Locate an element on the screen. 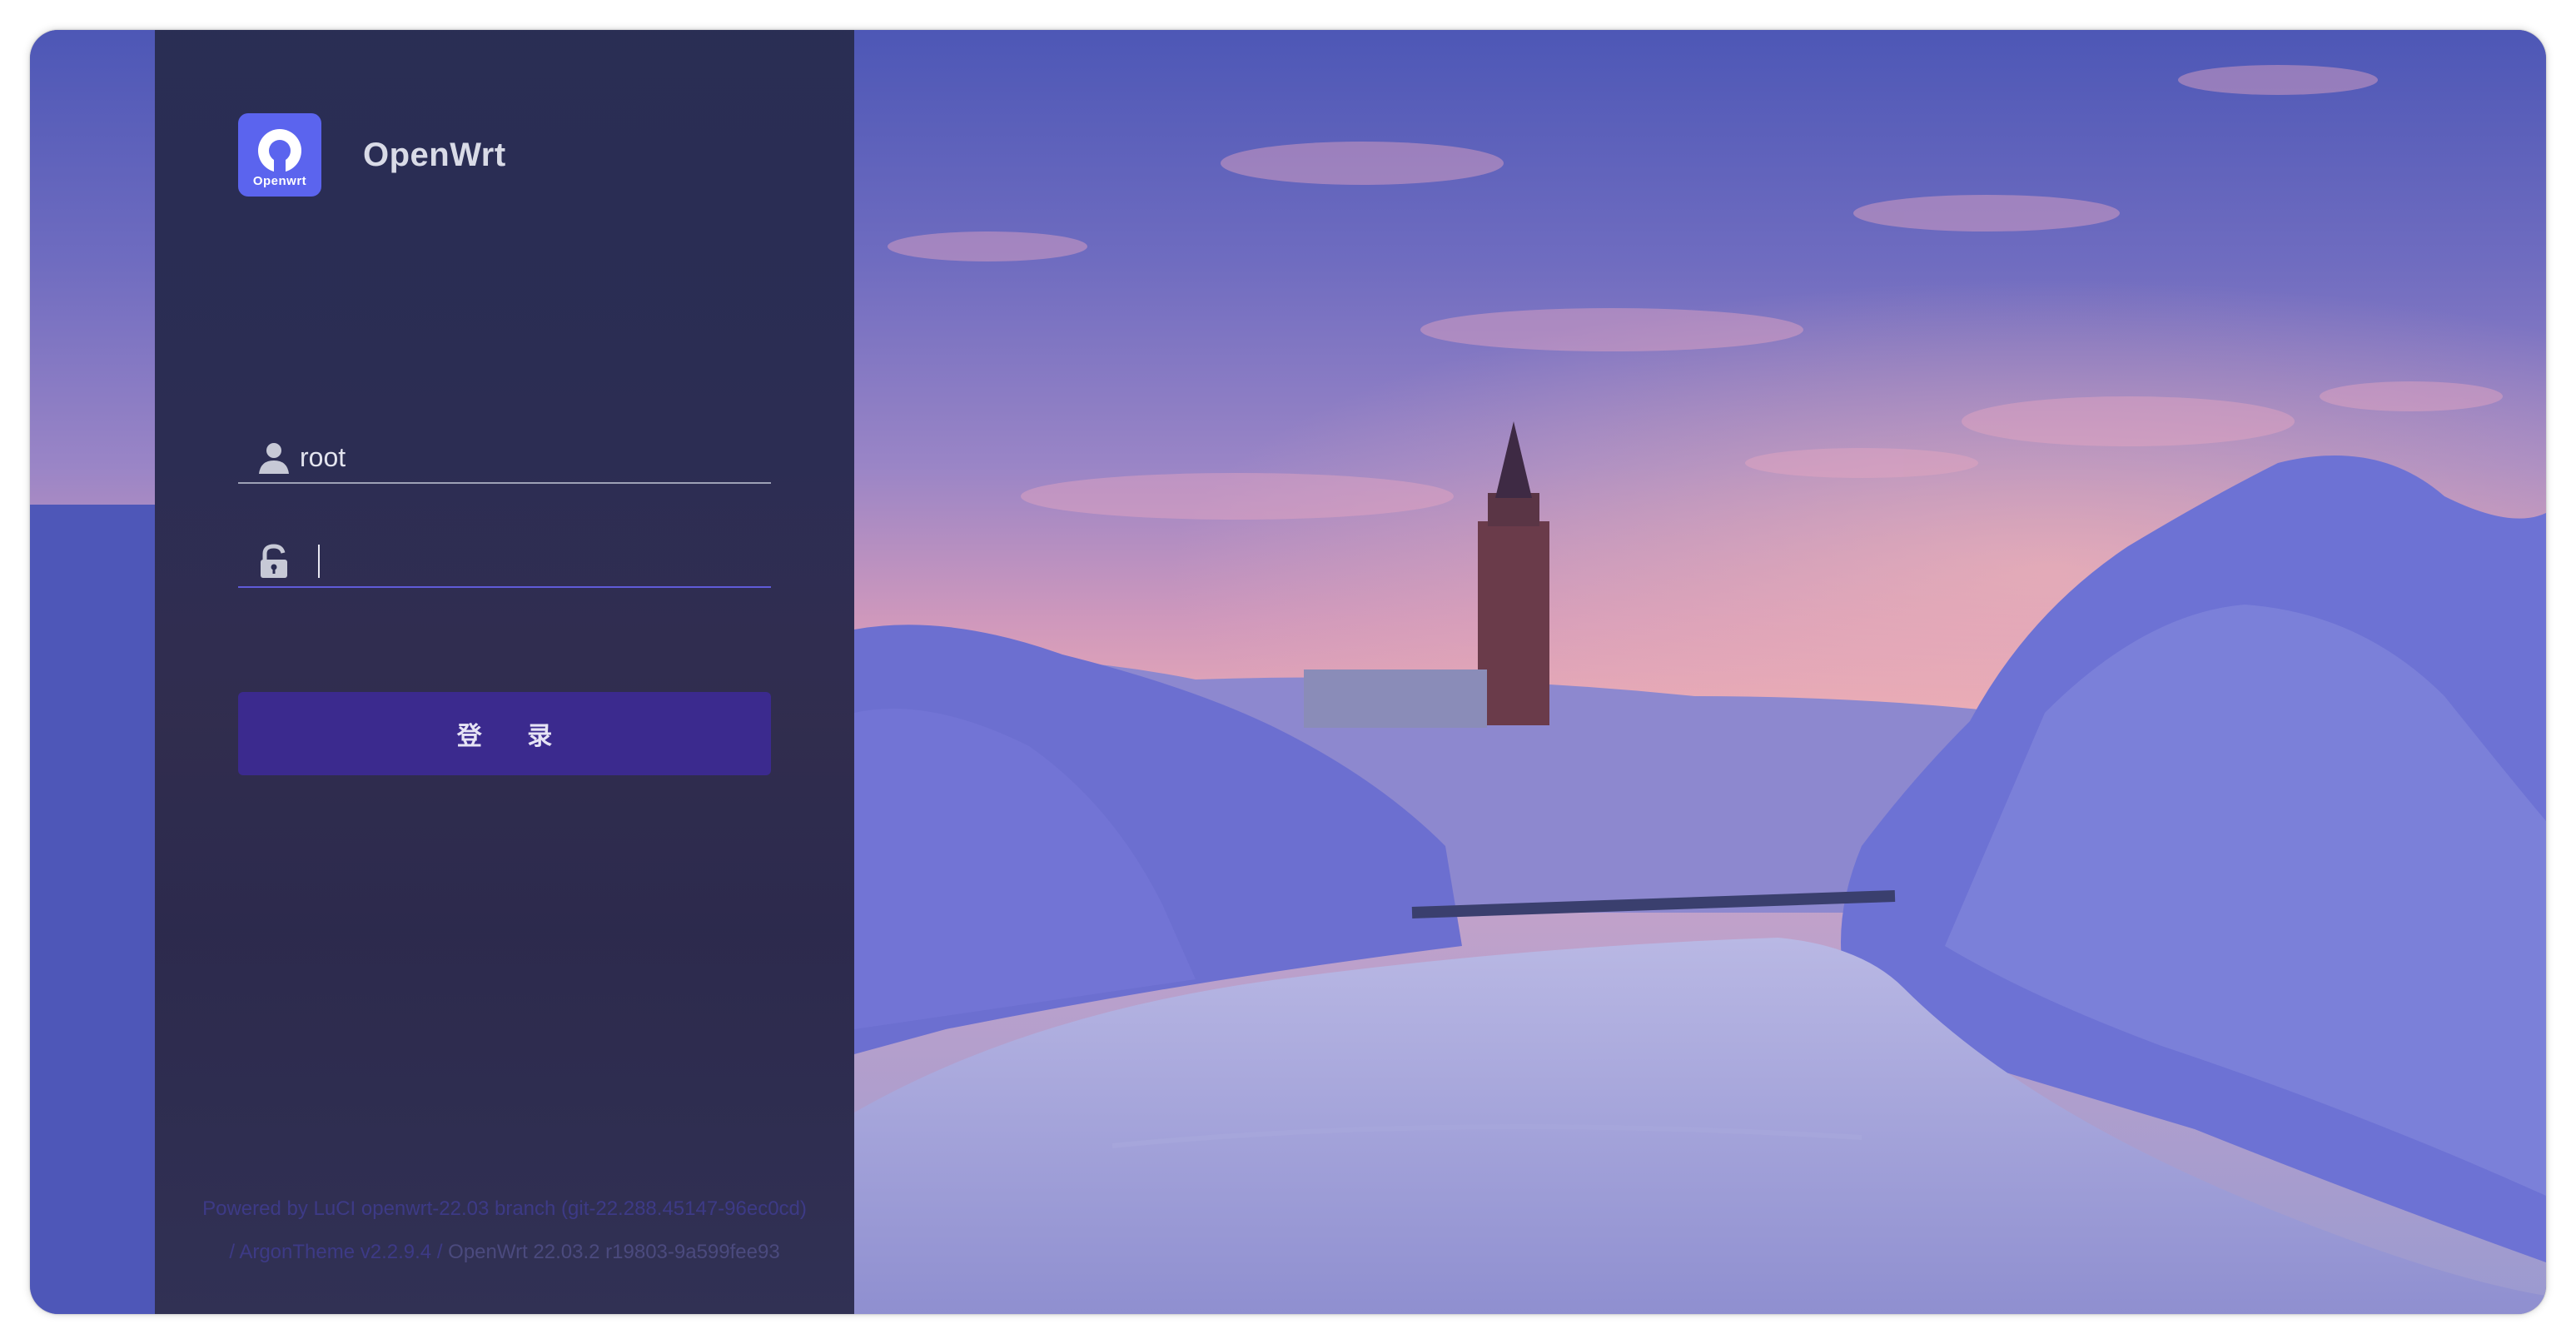 The image size is (2576, 1344). username-field is located at coordinates (504, 458).